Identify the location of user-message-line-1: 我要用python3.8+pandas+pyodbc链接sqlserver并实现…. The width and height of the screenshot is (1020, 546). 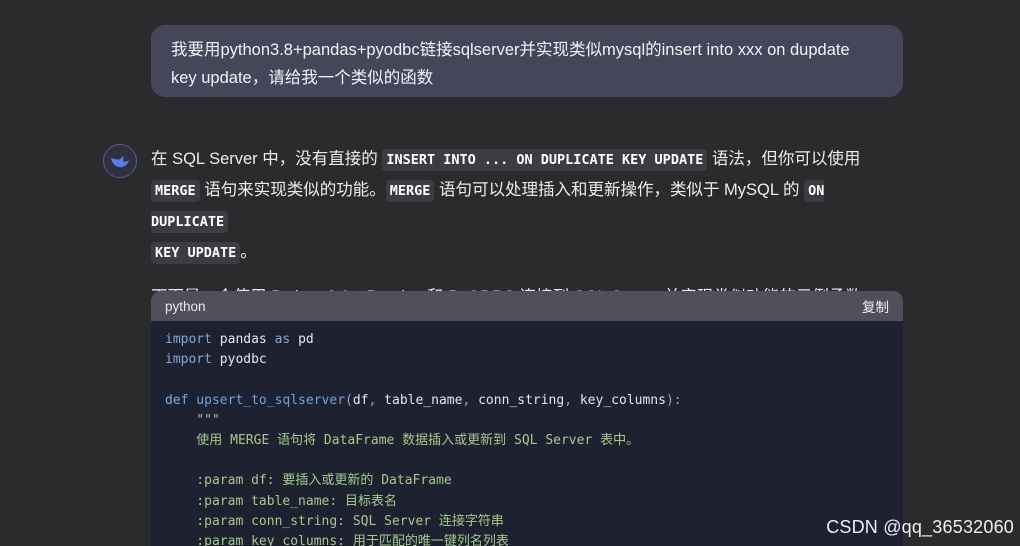
(510, 50).